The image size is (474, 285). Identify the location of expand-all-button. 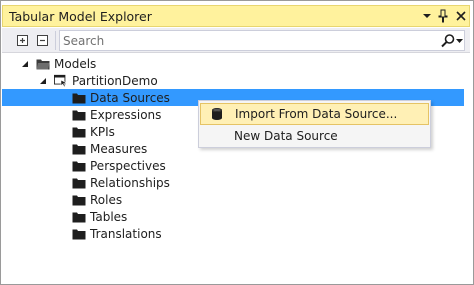
(22, 40).